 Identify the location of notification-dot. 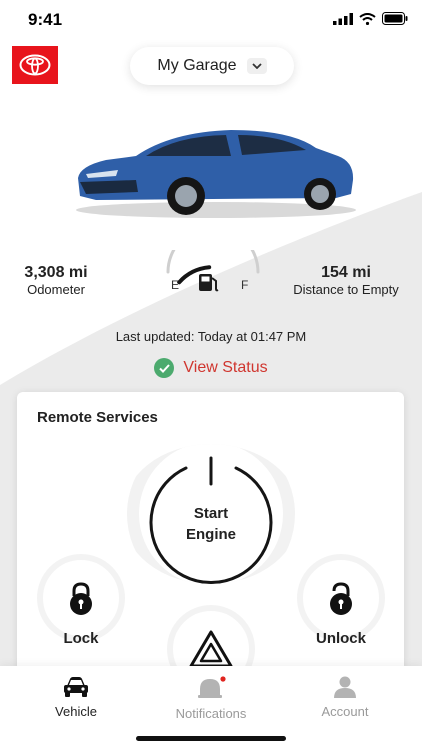
(223, 679).